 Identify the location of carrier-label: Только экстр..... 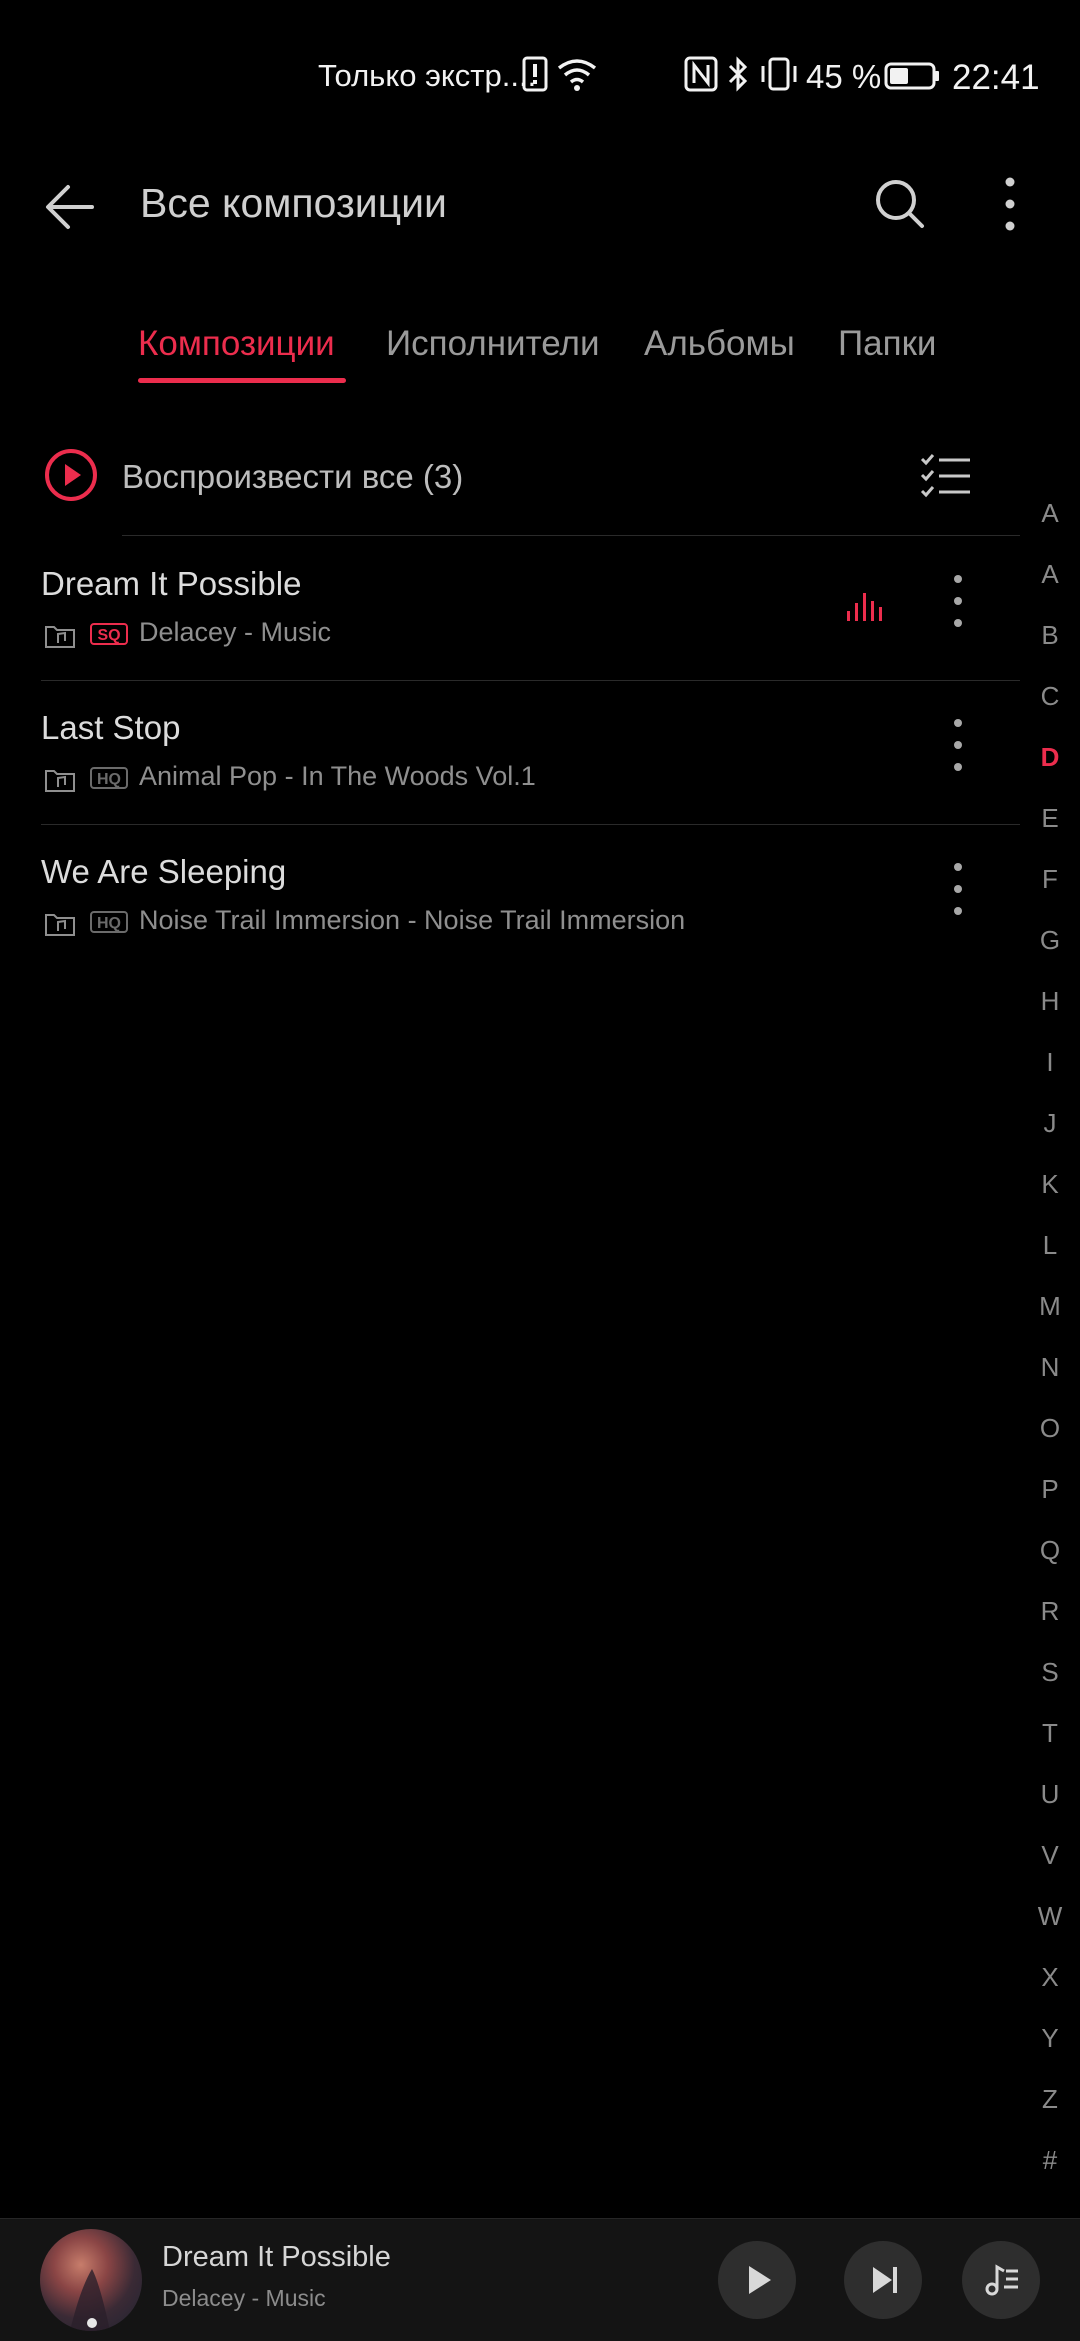
(427, 75).